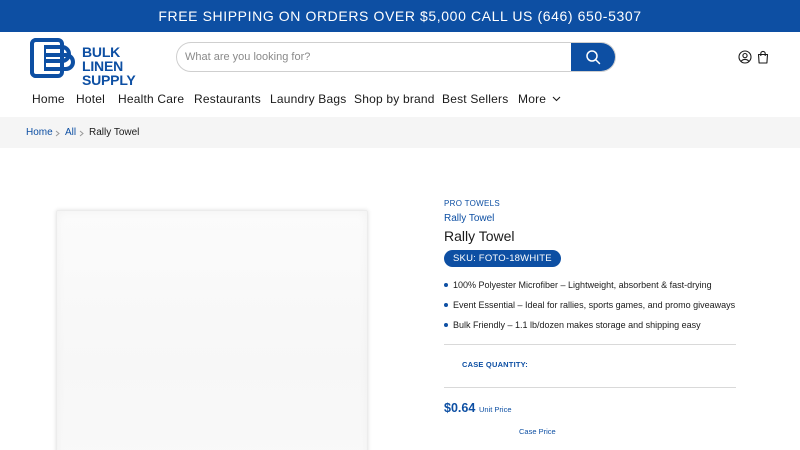 The height and width of the screenshot is (450, 800). Describe the element at coordinates (394, 99) in the screenshot. I see `nav-item-shop-by-brand: Shop by brand` at that location.